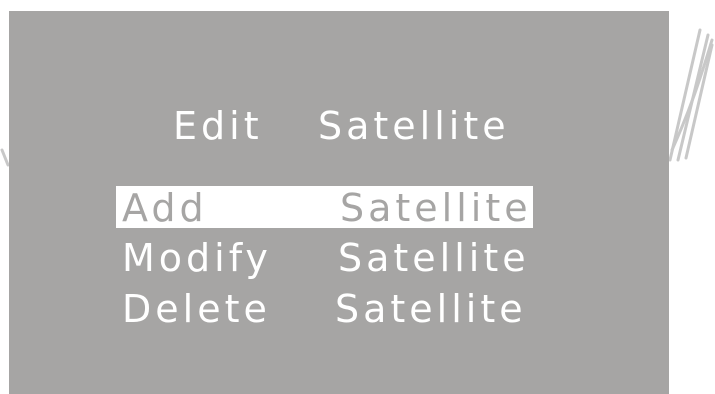  I want to click on menu-title-word-satellite: Satellite, so click(414, 126).